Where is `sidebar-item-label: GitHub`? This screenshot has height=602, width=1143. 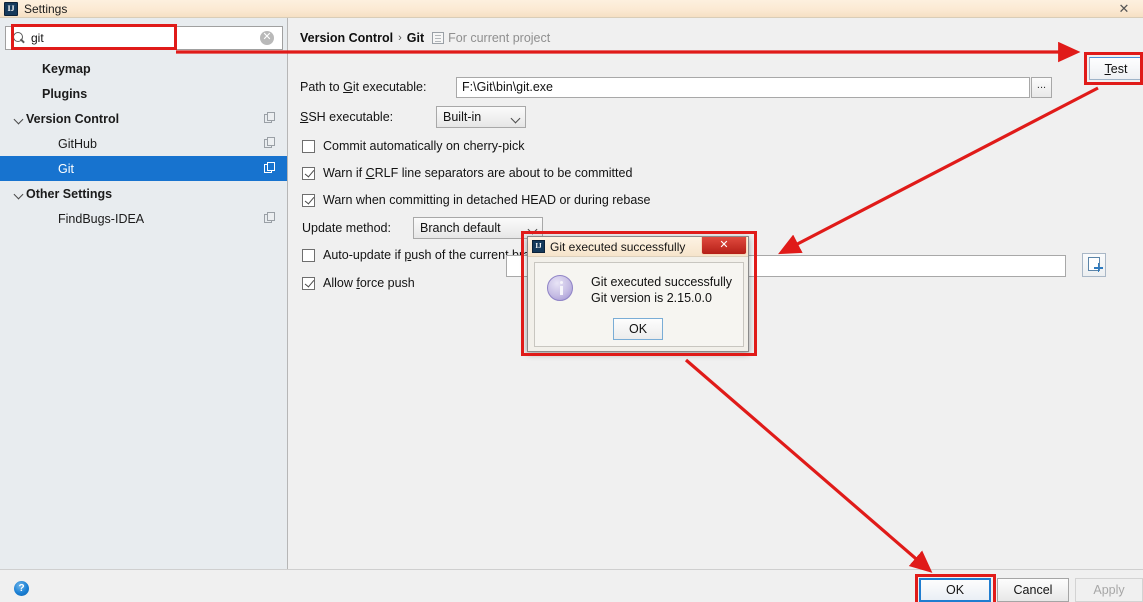
sidebar-item-label: GitHub is located at coordinates (77, 143).